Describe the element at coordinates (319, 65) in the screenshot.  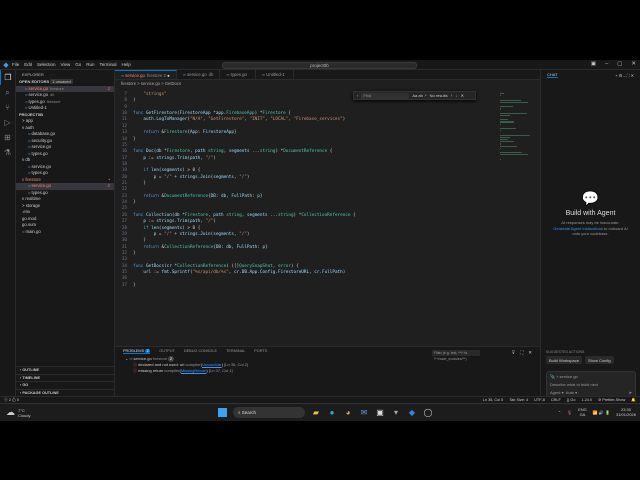
I see `command-center-search: project0b` at that location.